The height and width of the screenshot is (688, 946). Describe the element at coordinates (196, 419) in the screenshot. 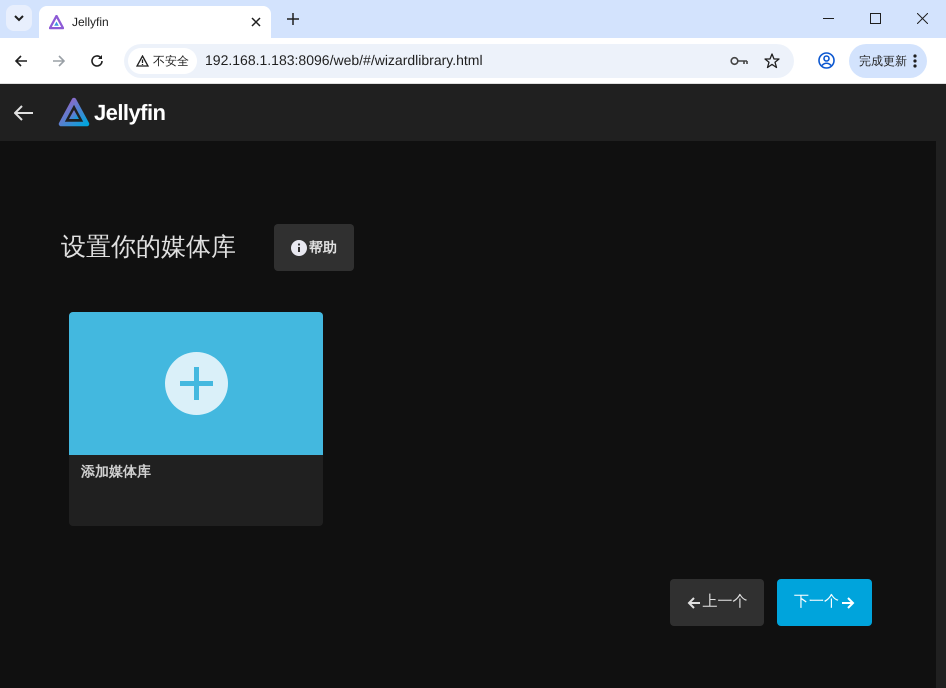

I see `library-card: 添加媒体库` at that location.